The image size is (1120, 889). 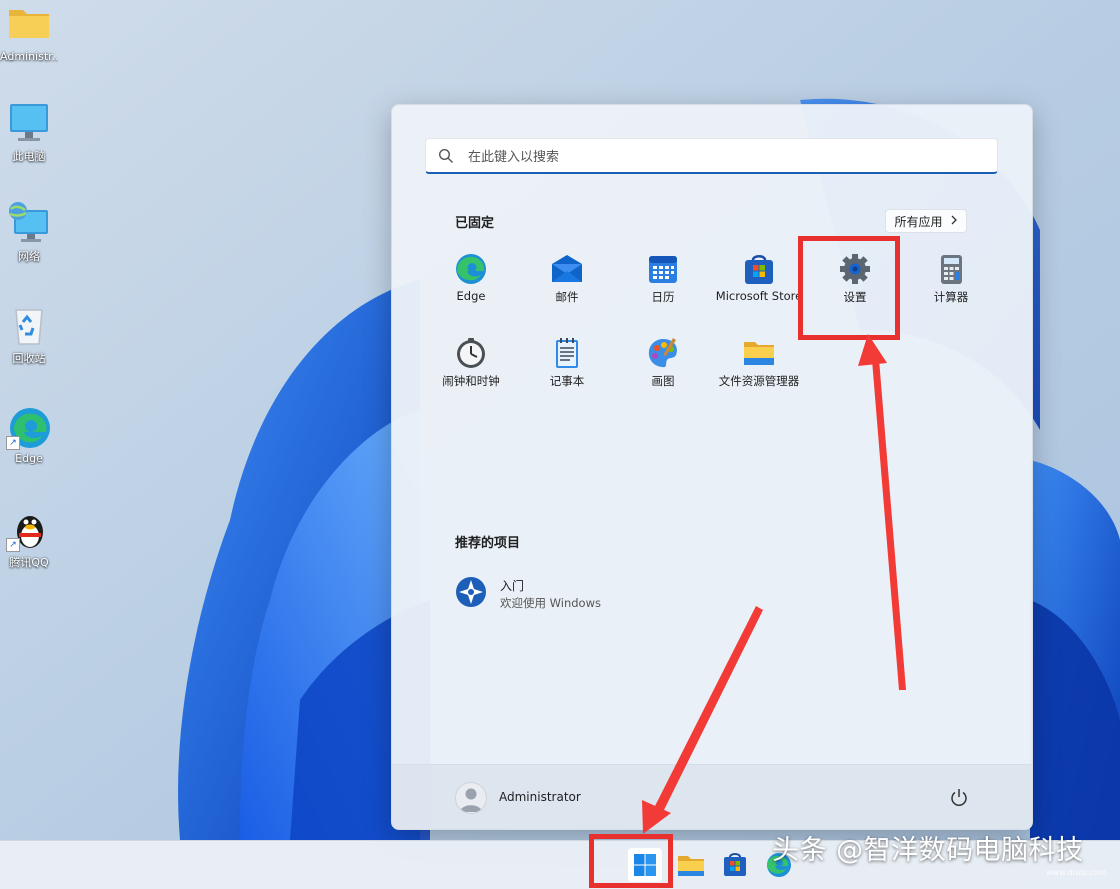 I want to click on recommended-section-title: 推荐的项目, so click(x=488, y=543).